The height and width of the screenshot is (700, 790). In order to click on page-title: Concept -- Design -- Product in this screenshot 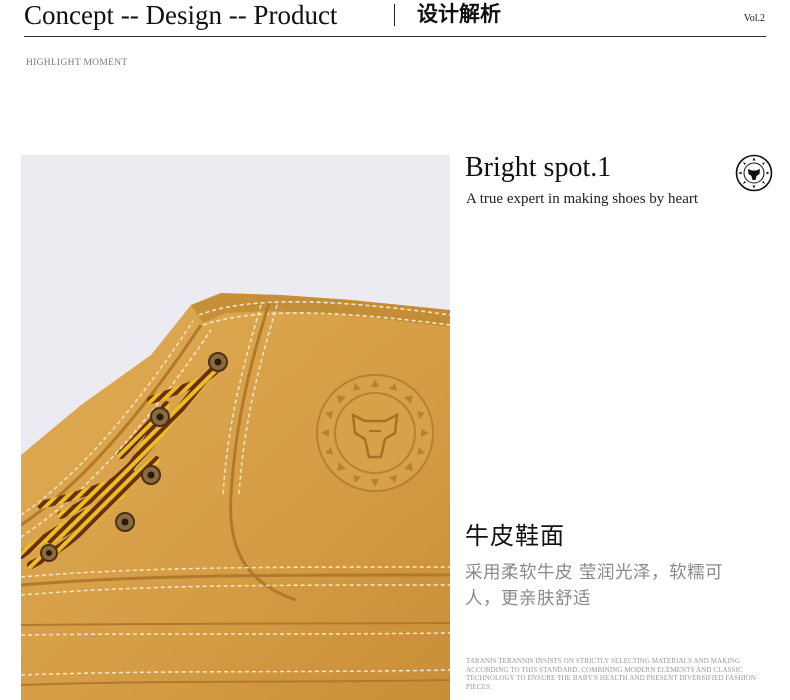, I will do `click(181, 15)`.